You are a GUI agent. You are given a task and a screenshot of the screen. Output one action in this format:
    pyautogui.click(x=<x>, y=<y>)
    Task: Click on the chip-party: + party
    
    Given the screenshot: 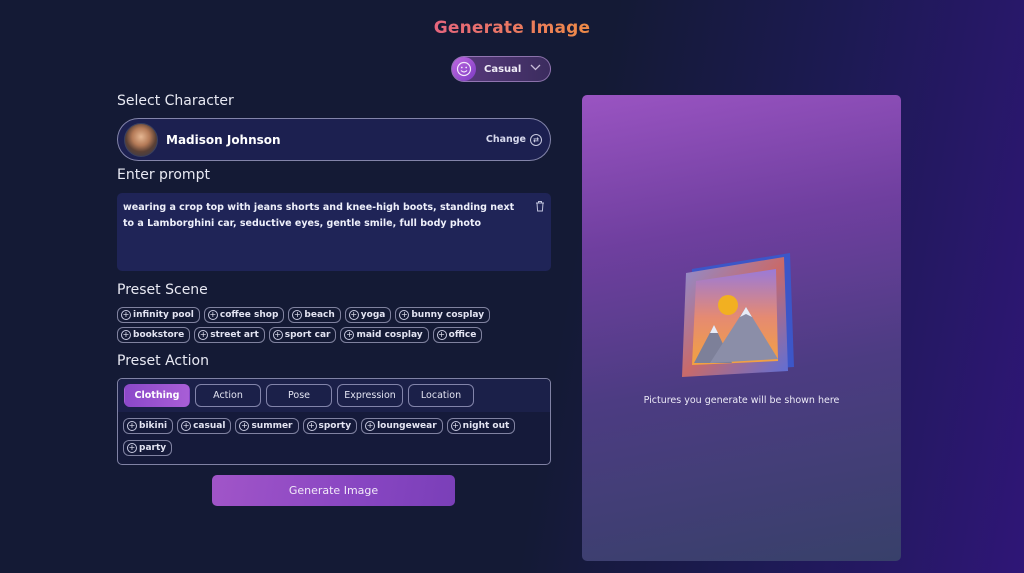 What is the action you would take?
    pyautogui.click(x=148, y=448)
    